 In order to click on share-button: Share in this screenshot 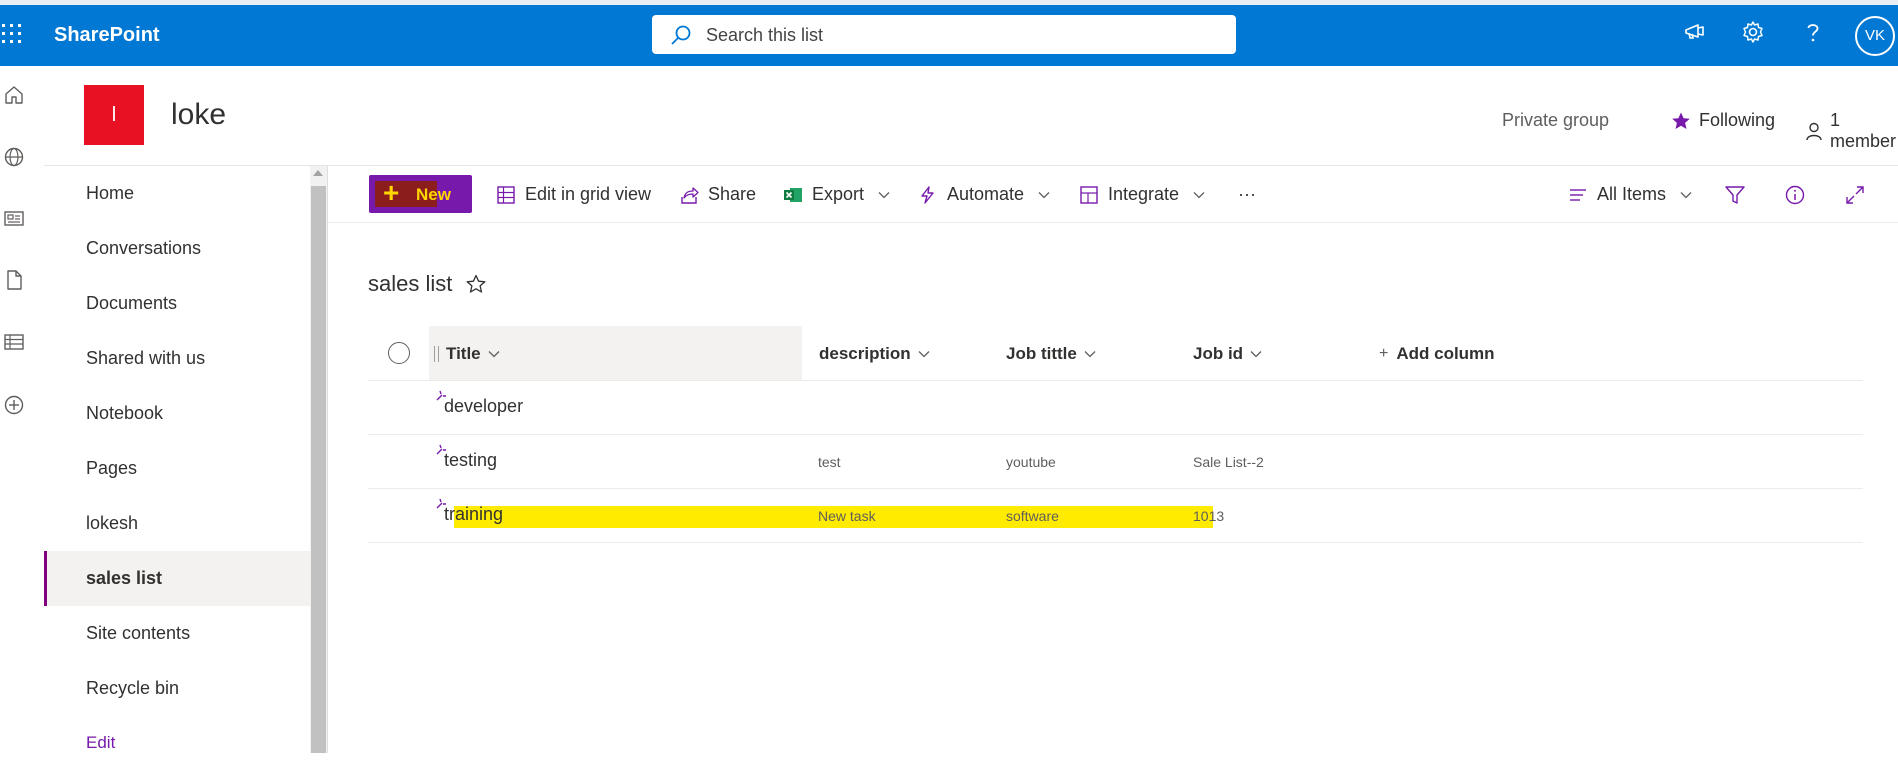, I will do `click(717, 194)`.